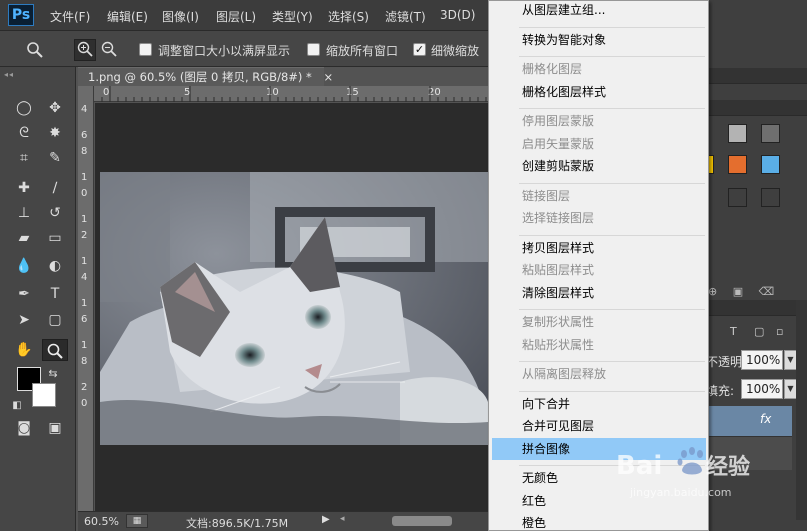 The height and width of the screenshot is (531, 807). I want to click on context-menu-item: 粘贴形状属性, so click(558, 344).